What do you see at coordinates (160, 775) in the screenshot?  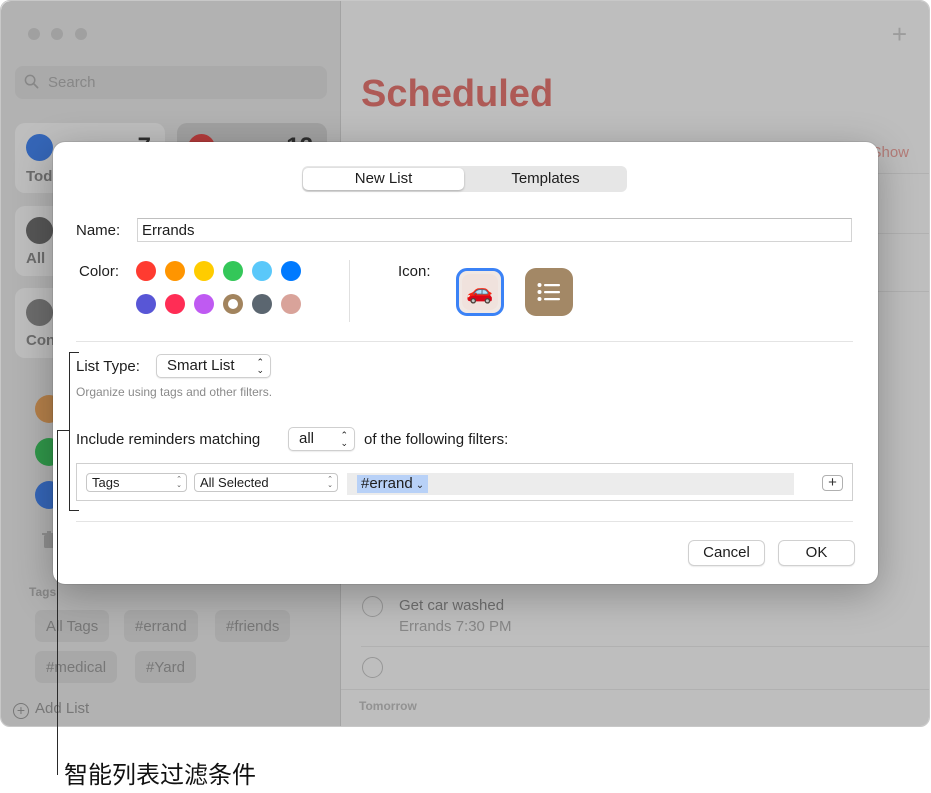 I see `annotation-caption: 智能列表过滤条件` at bounding box center [160, 775].